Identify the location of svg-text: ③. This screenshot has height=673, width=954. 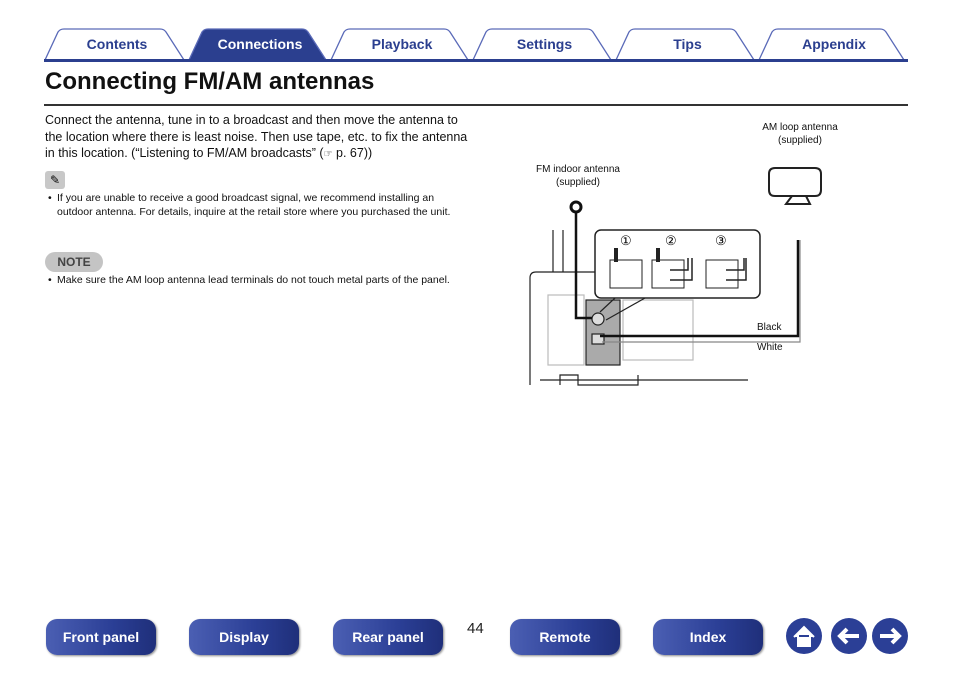
(721, 240).